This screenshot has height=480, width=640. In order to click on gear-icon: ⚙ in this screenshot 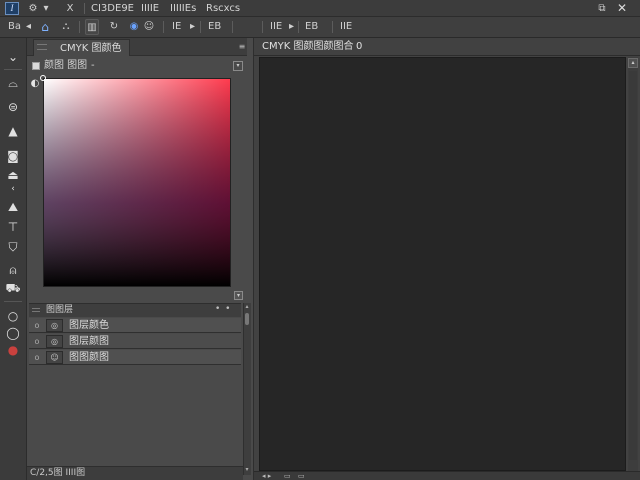, I will do `click(33, 8)`.